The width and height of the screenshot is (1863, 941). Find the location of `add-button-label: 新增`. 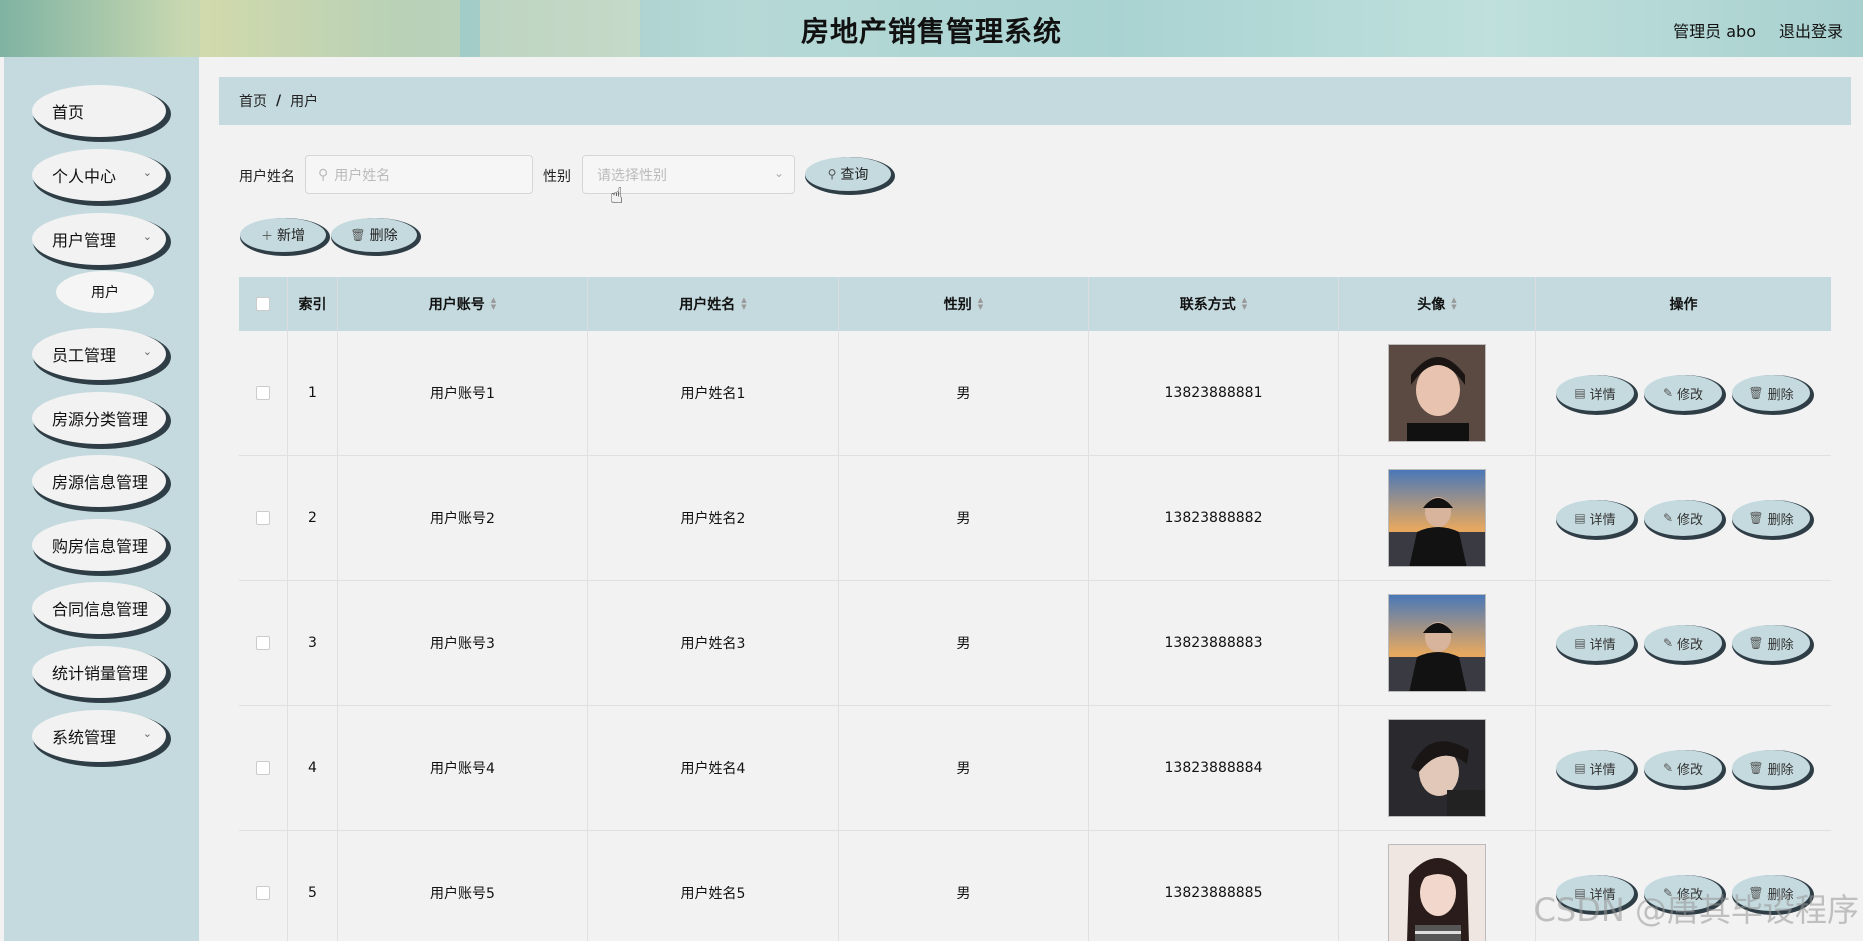

add-button-label: 新增 is located at coordinates (291, 236).